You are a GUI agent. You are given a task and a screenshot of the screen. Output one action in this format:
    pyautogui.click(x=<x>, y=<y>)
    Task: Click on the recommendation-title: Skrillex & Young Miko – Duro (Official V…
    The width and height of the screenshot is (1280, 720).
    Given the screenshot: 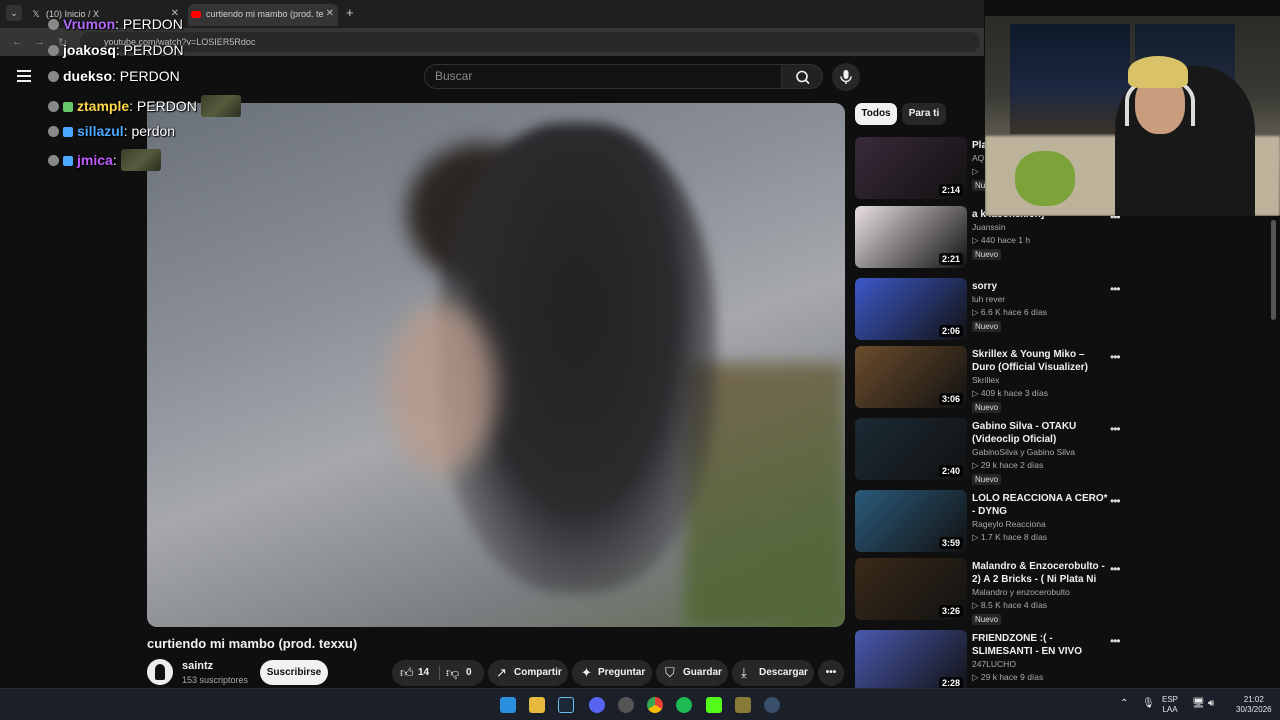 What is the action you would take?
    pyautogui.click(x=1041, y=361)
    